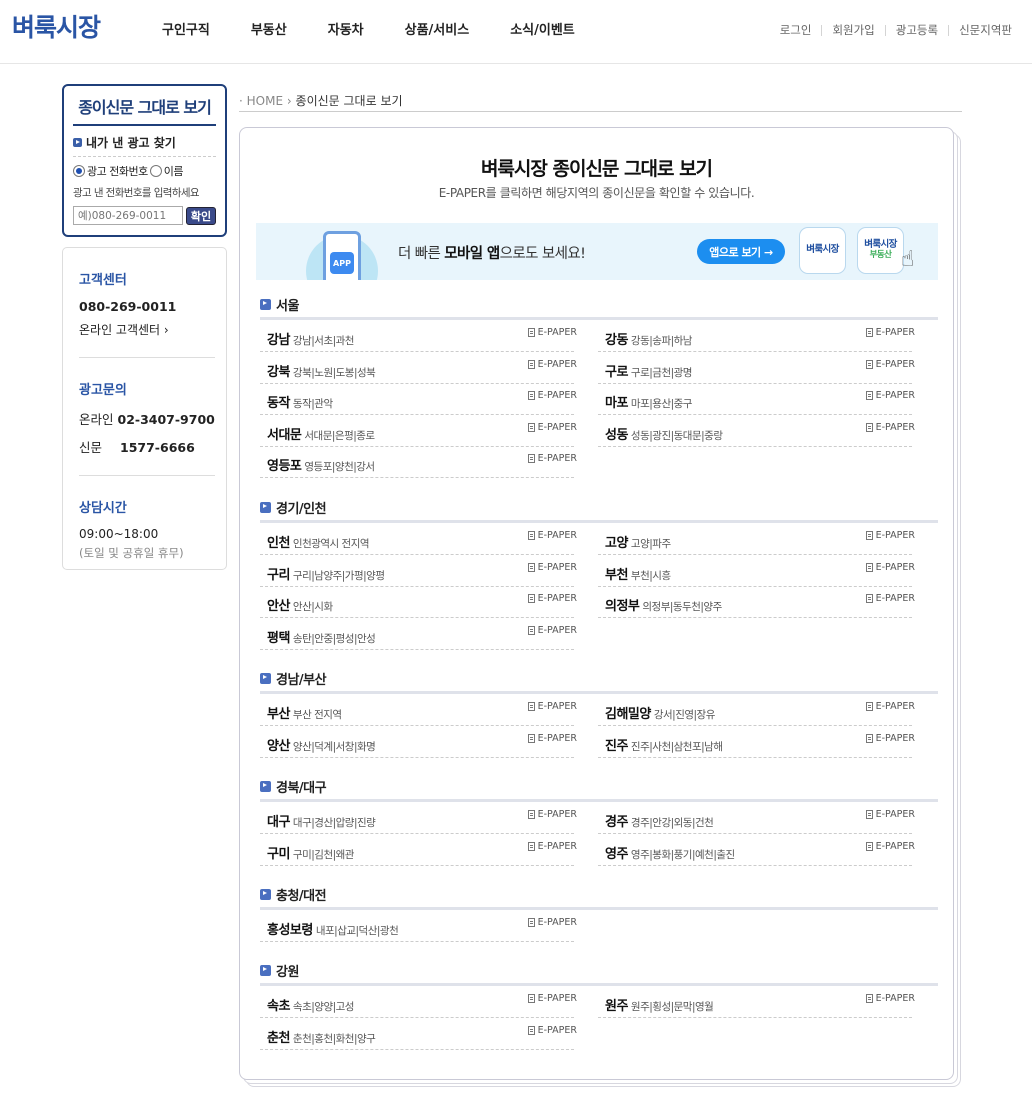  What do you see at coordinates (418, 850) in the screenshot?
I see `region-item: 구미 구미|김천|왜관 E-PAPER` at bounding box center [418, 850].